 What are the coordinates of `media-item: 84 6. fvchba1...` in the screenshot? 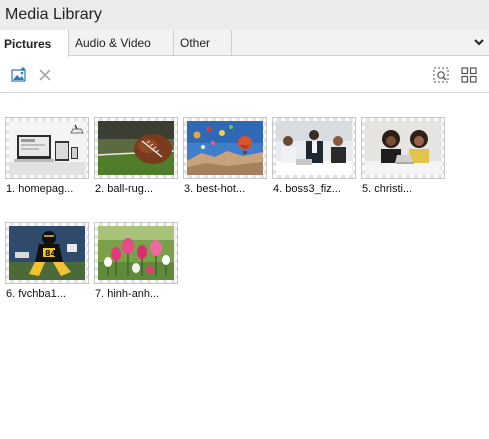 It's located at (47, 262).